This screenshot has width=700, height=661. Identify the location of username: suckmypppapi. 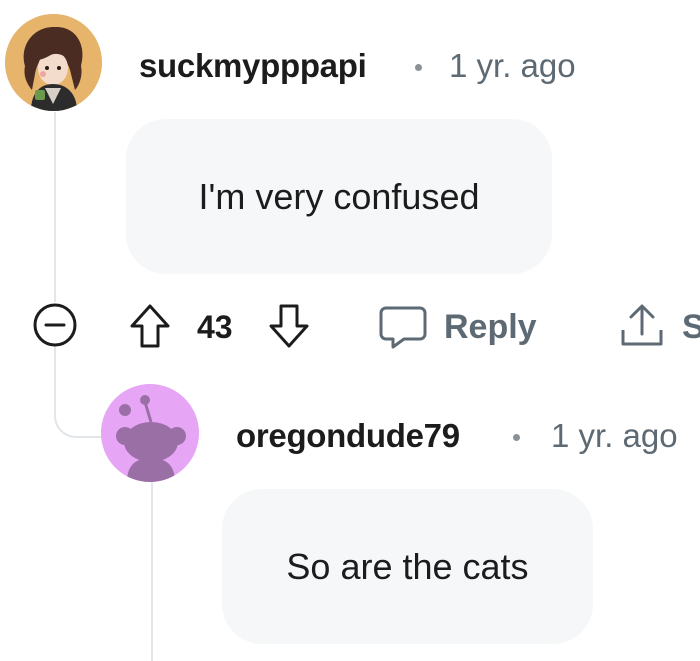
(253, 66).